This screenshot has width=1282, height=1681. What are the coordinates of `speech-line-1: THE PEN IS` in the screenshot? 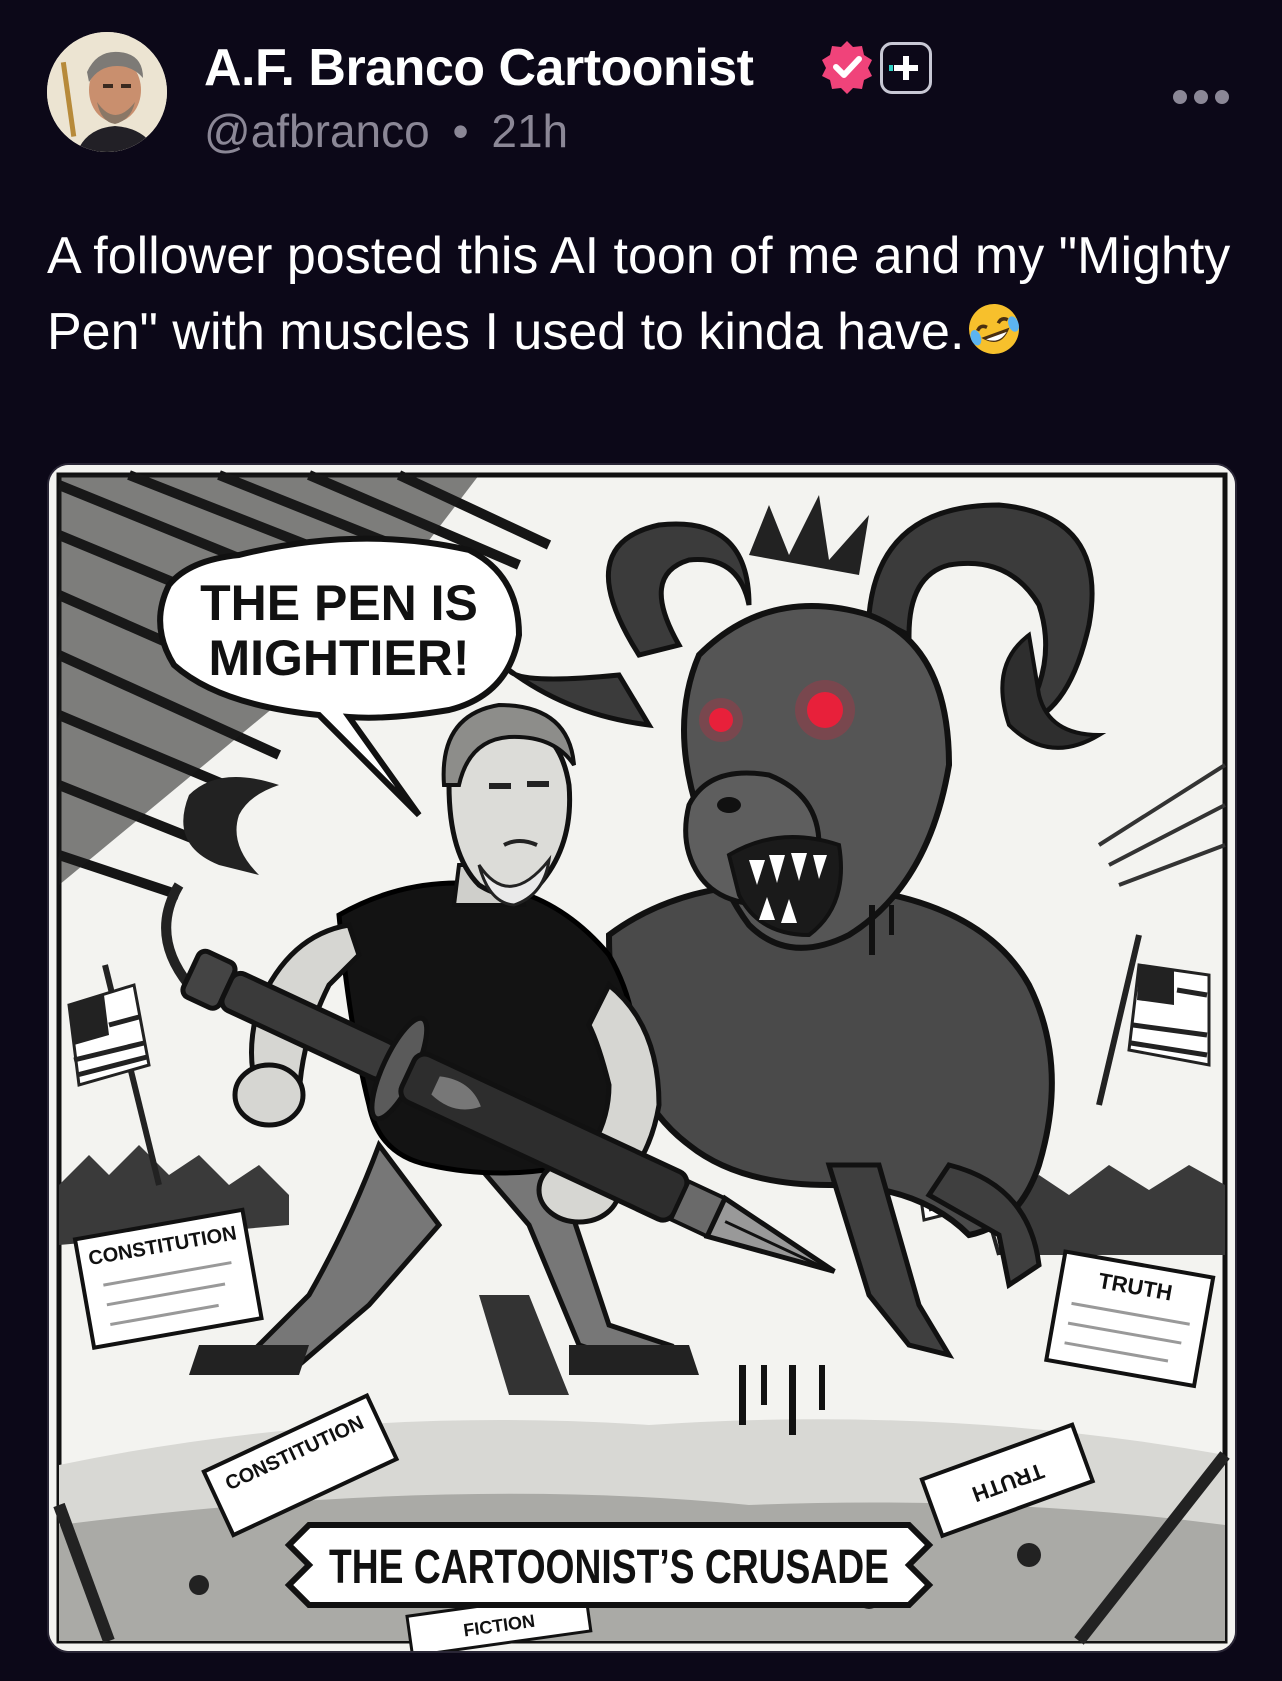 It's located at (339, 603).